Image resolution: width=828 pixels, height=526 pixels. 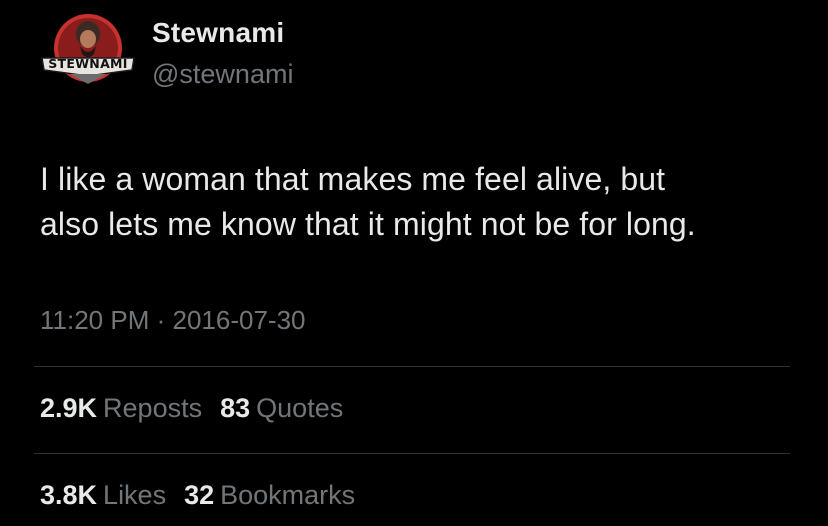 I want to click on quotes-stat: 83 Quotes, so click(x=290, y=408).